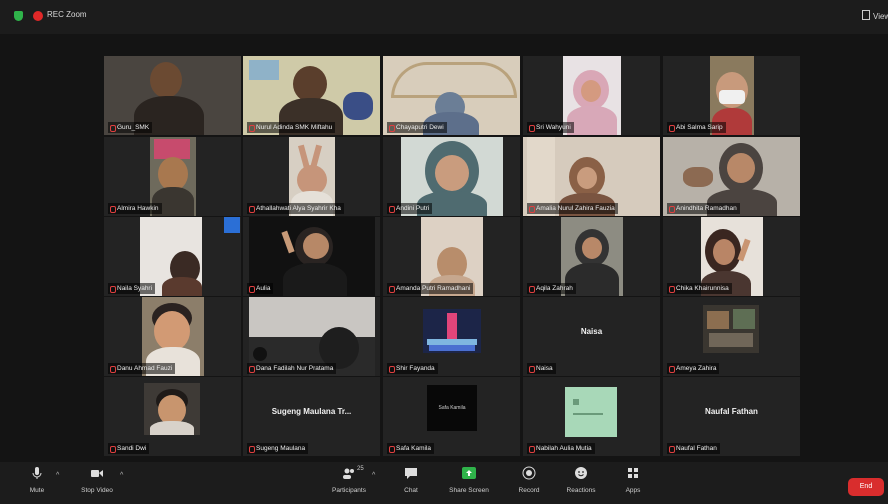 The width and height of the screenshot is (888, 504). I want to click on chat-label: Chat, so click(411, 490).